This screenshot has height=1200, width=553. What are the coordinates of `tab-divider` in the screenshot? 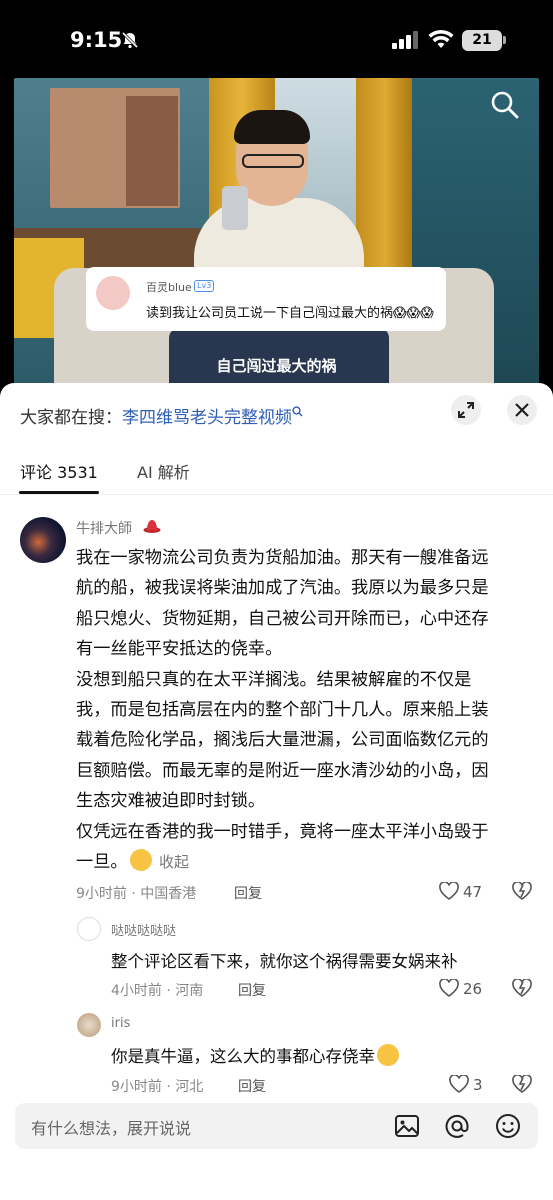 It's located at (276, 494).